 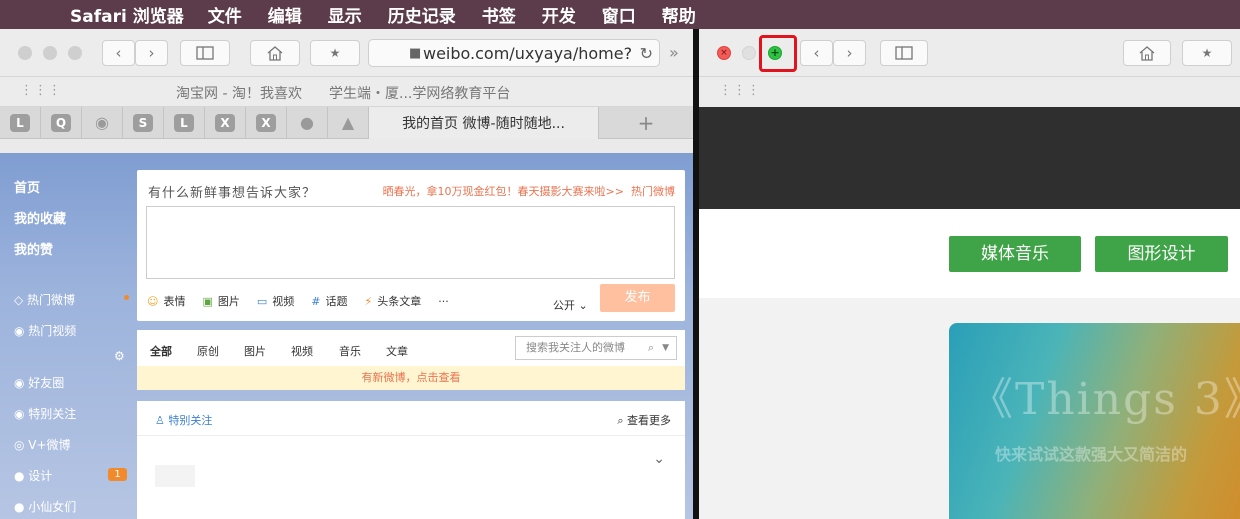 What do you see at coordinates (411, 378) in the screenshot?
I see `new-posts-notice: 有新微博，点击查看` at bounding box center [411, 378].